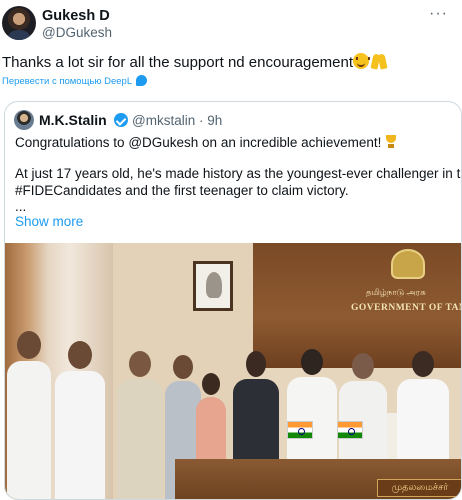  What do you see at coordinates (213, 286) in the screenshot?
I see `photo-portrait-frame` at bounding box center [213, 286].